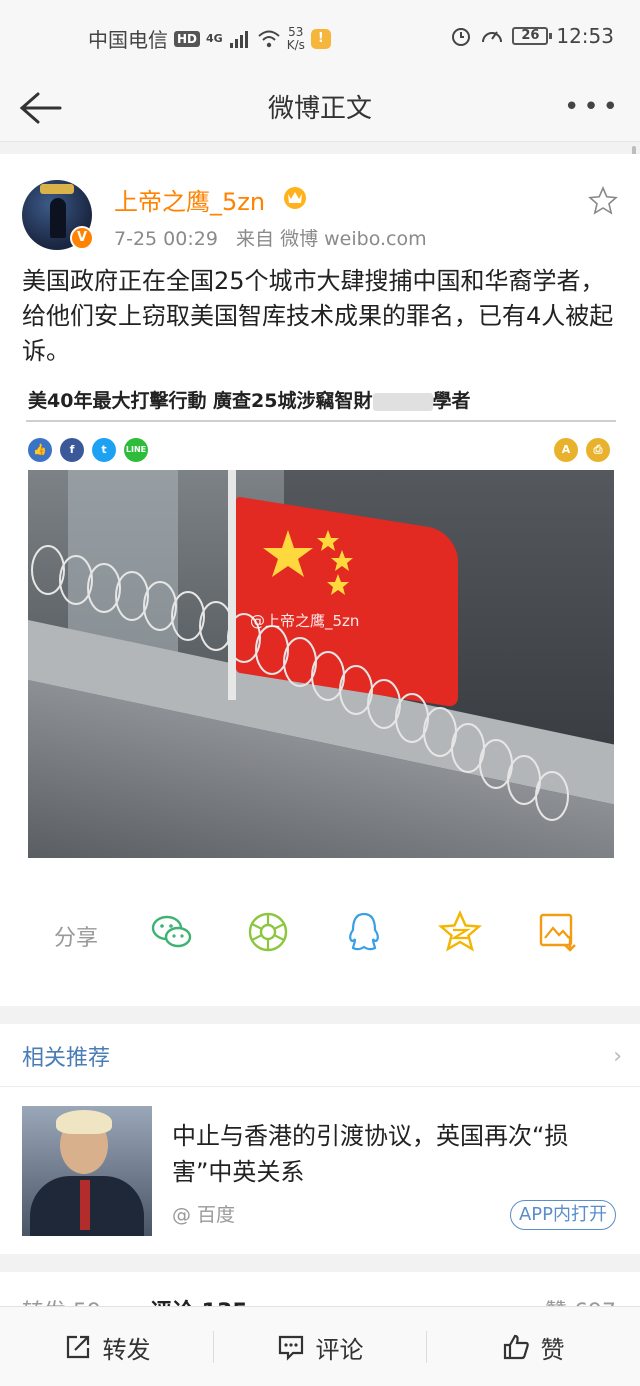  I want to click on like-button: 赞, so click(532, 1346).